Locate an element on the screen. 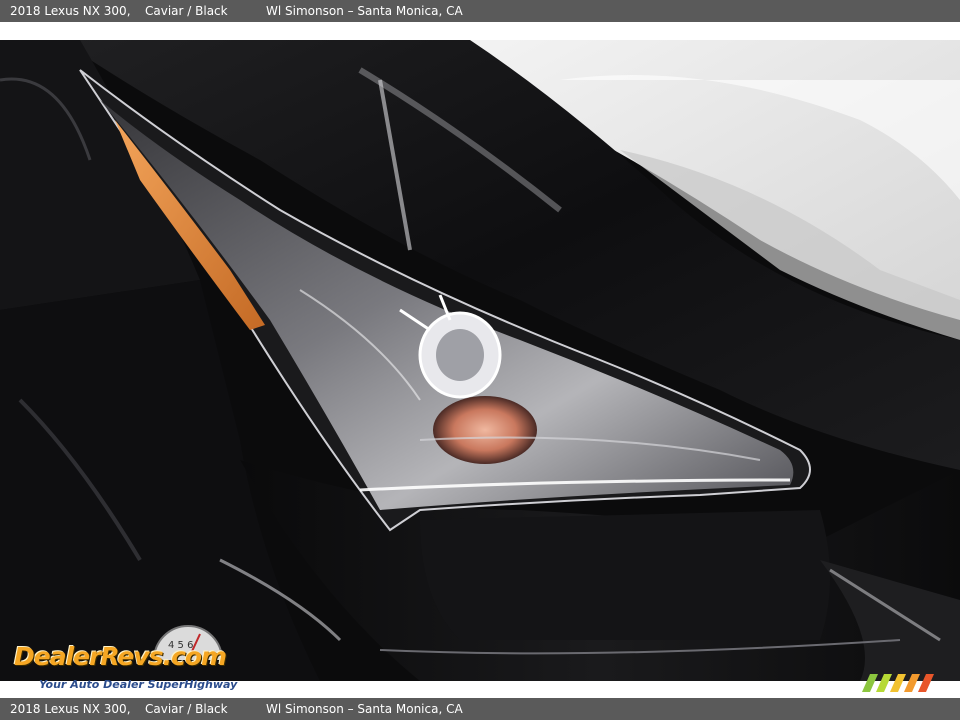  caption-model: 2018 Lexus NX 300, is located at coordinates (70, 11).